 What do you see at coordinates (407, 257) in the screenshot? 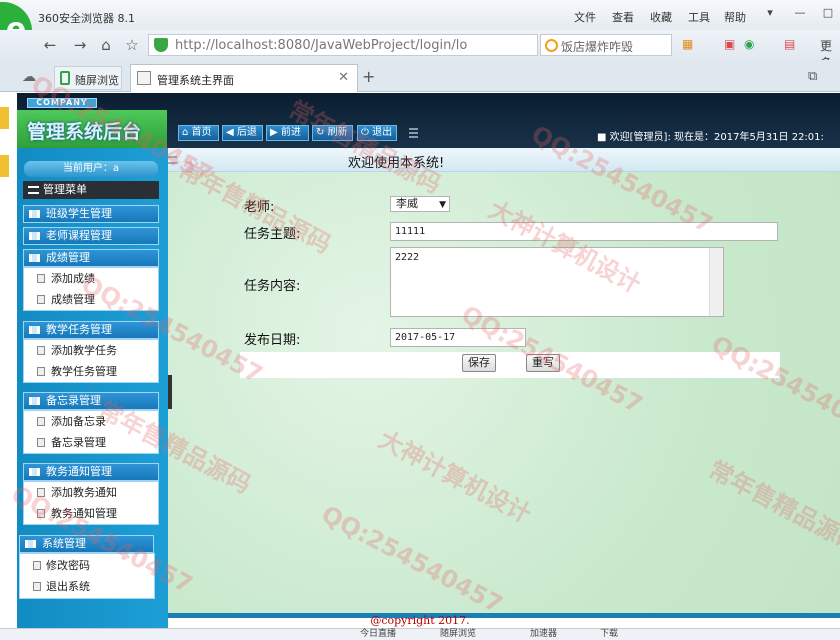
I see `task-content-value: 2222` at bounding box center [407, 257].